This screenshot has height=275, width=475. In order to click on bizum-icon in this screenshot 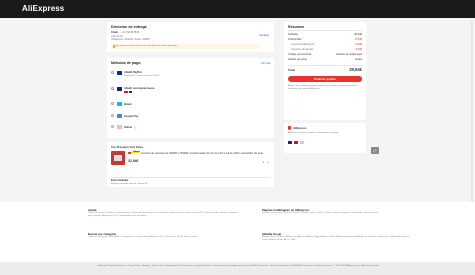, I will do `click(119, 104)`.